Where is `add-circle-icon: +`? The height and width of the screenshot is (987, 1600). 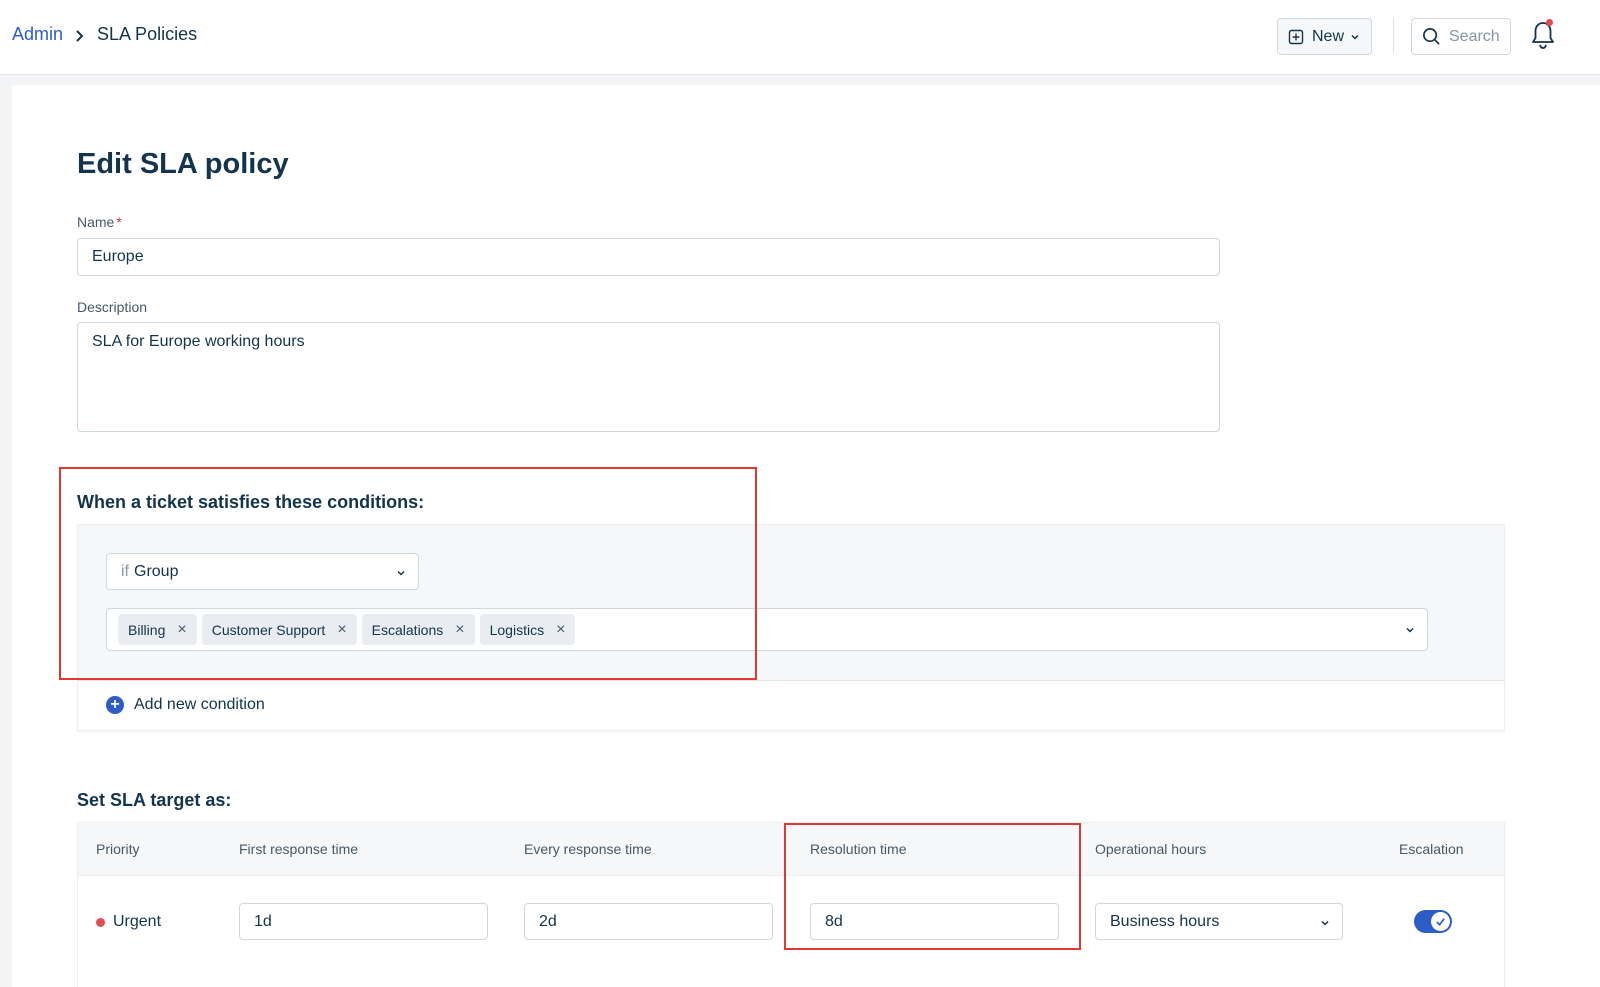
add-circle-icon: + is located at coordinates (115, 705).